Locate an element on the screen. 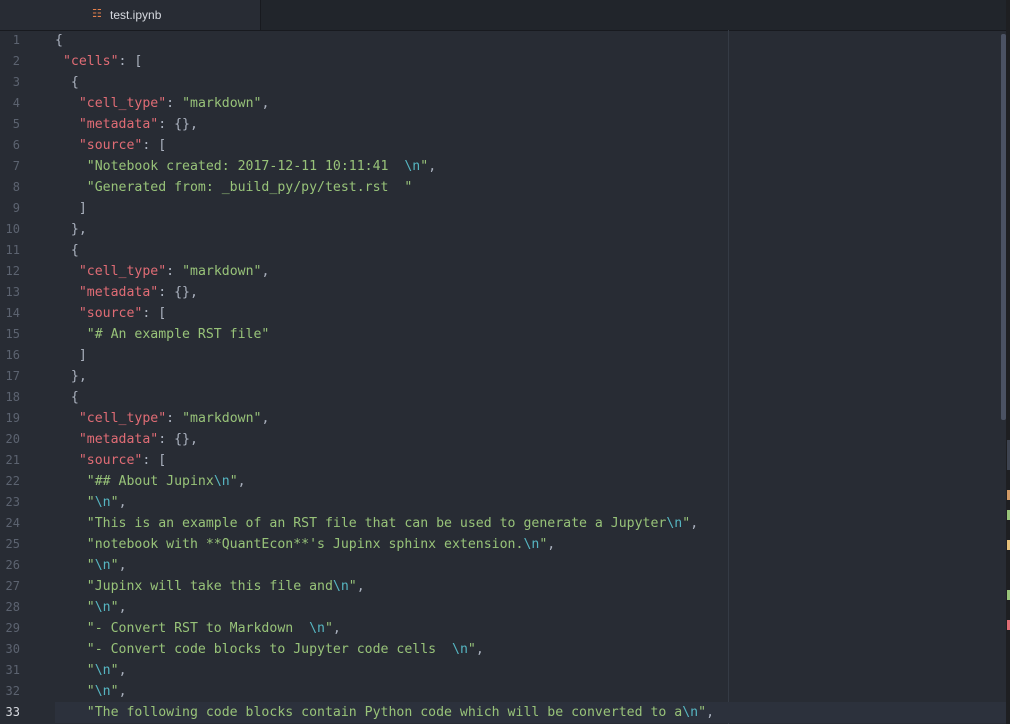  line-number: 17 is located at coordinates (10, 376).